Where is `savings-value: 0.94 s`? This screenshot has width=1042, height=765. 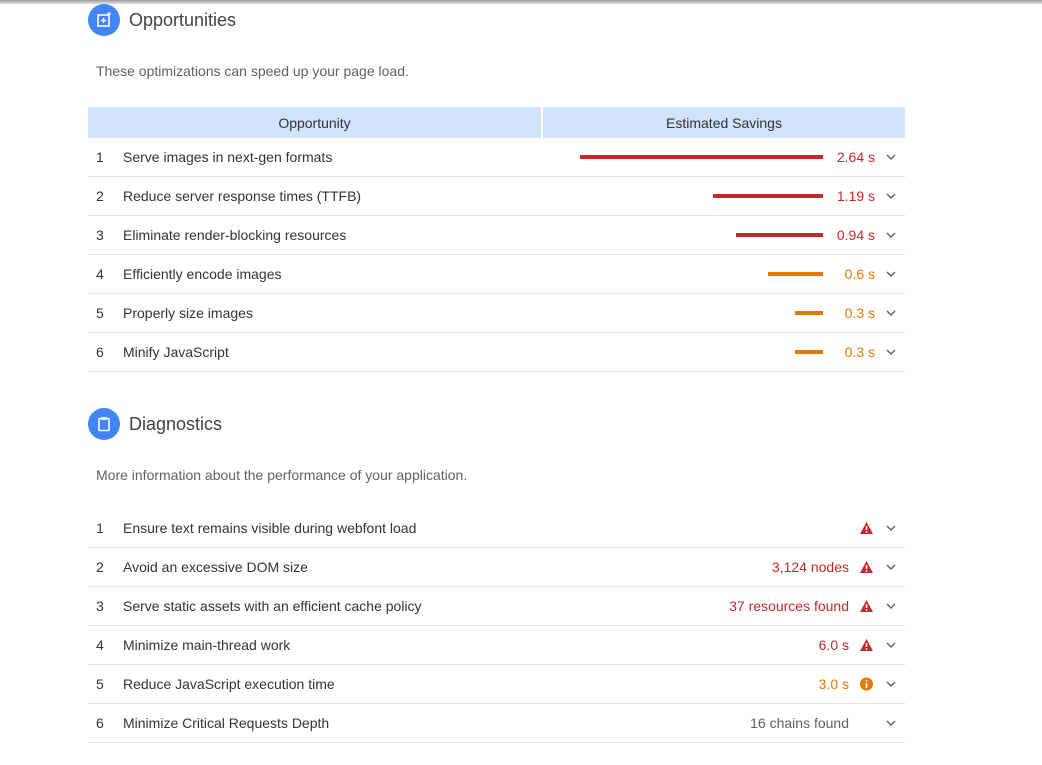 savings-value: 0.94 s is located at coordinates (855, 235).